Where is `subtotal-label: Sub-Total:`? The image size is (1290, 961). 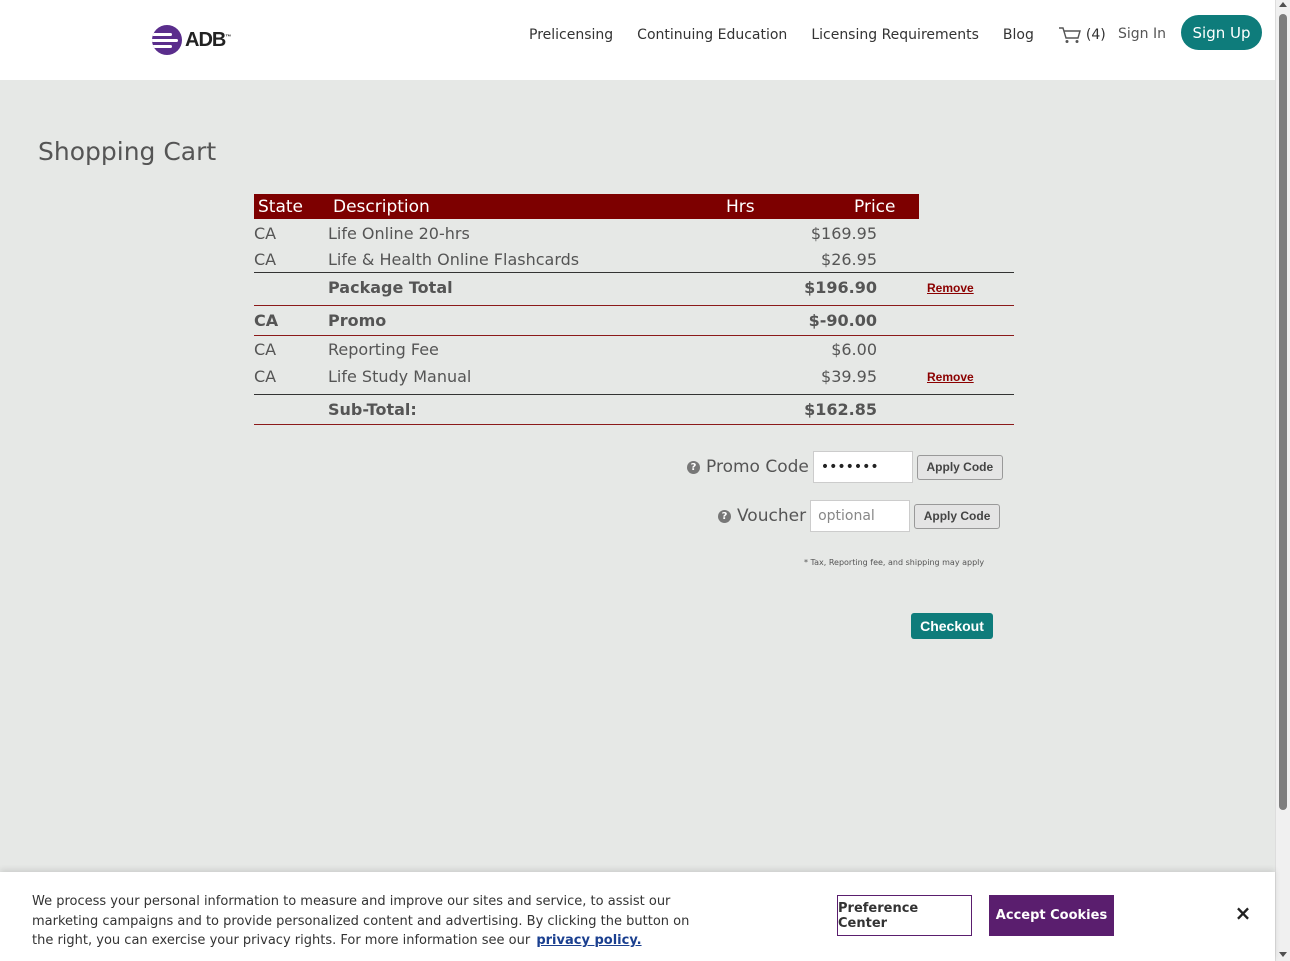 subtotal-label: Sub-Total: is located at coordinates (372, 409).